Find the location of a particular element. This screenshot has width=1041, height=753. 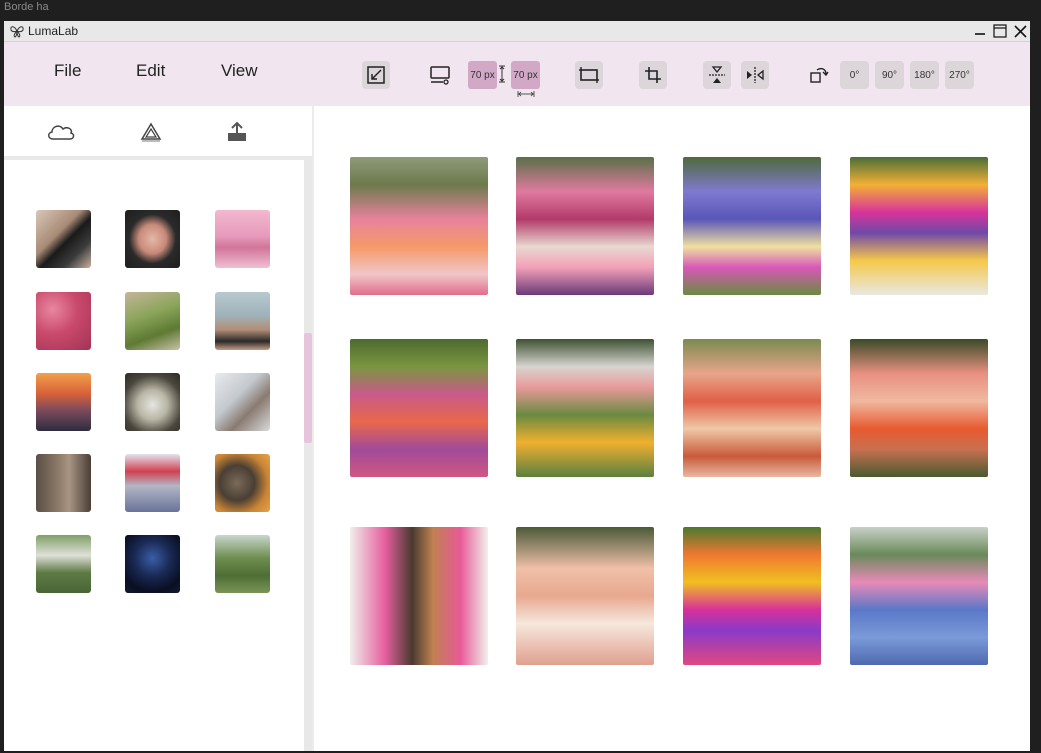

width-field: 70 px is located at coordinates (482, 75).